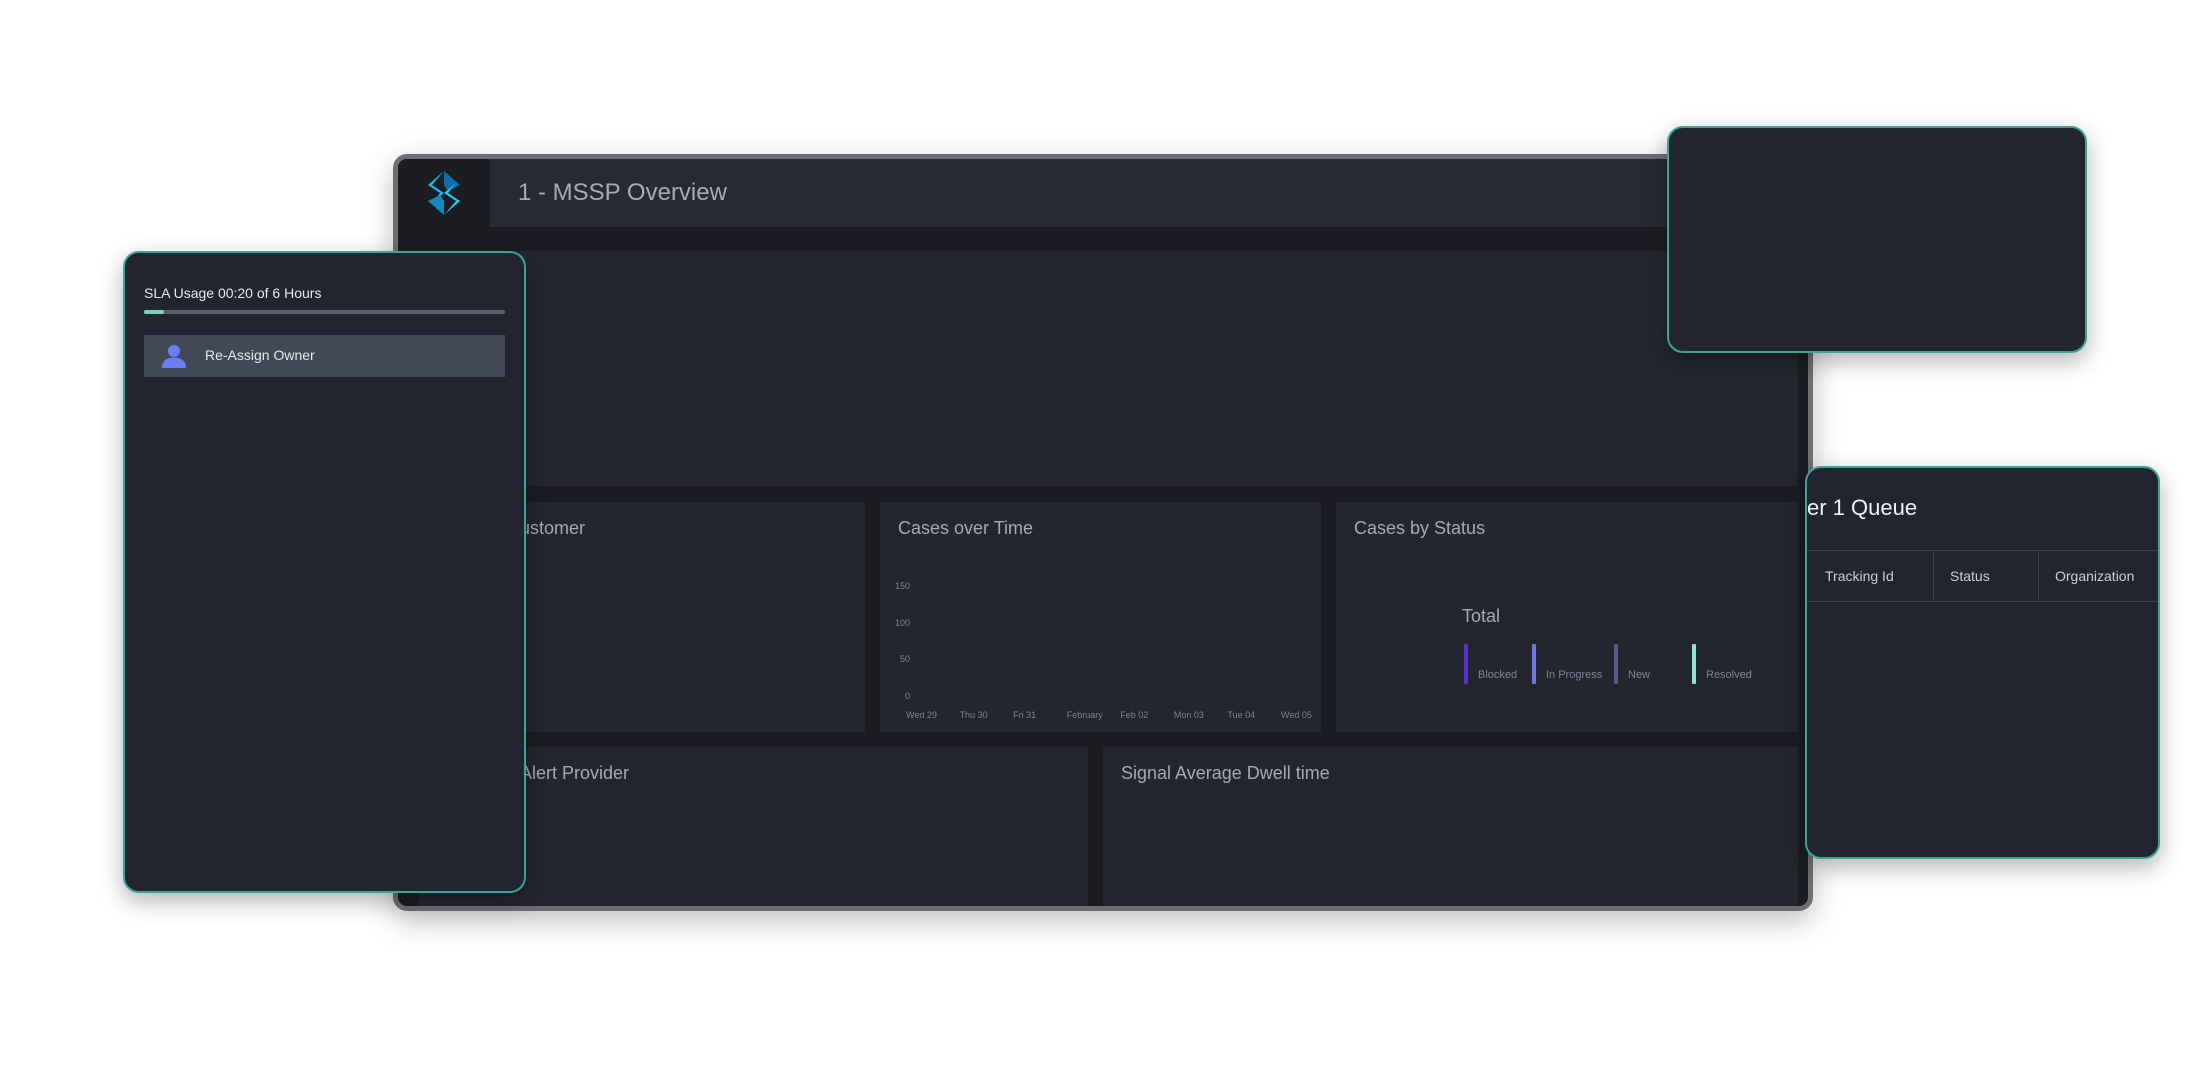 The width and height of the screenshot is (2200, 1080). Describe the element at coordinates (1450, 826) in the screenshot. I see `dwell-time-panel: Signal Average Dwell time` at that location.